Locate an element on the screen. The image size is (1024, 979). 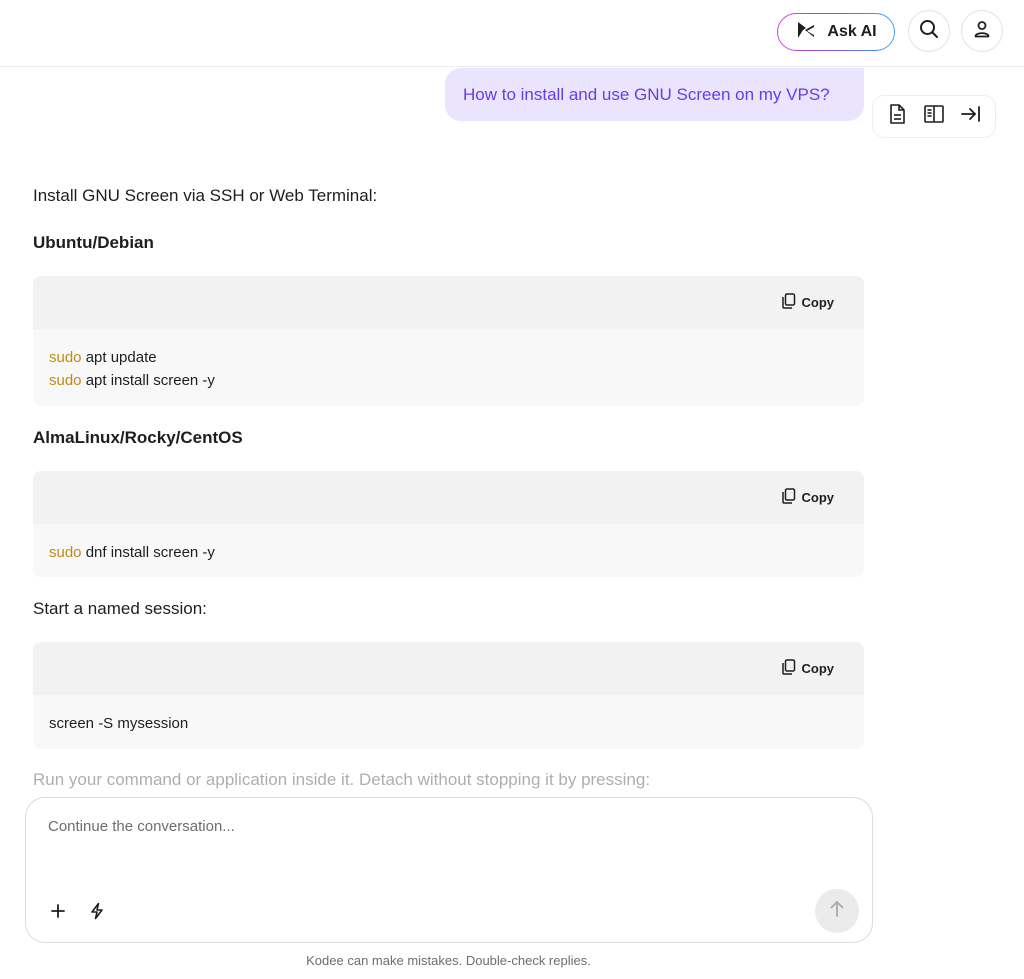
code-block-session: Copy screen -S mysession is located at coordinates (448, 695).